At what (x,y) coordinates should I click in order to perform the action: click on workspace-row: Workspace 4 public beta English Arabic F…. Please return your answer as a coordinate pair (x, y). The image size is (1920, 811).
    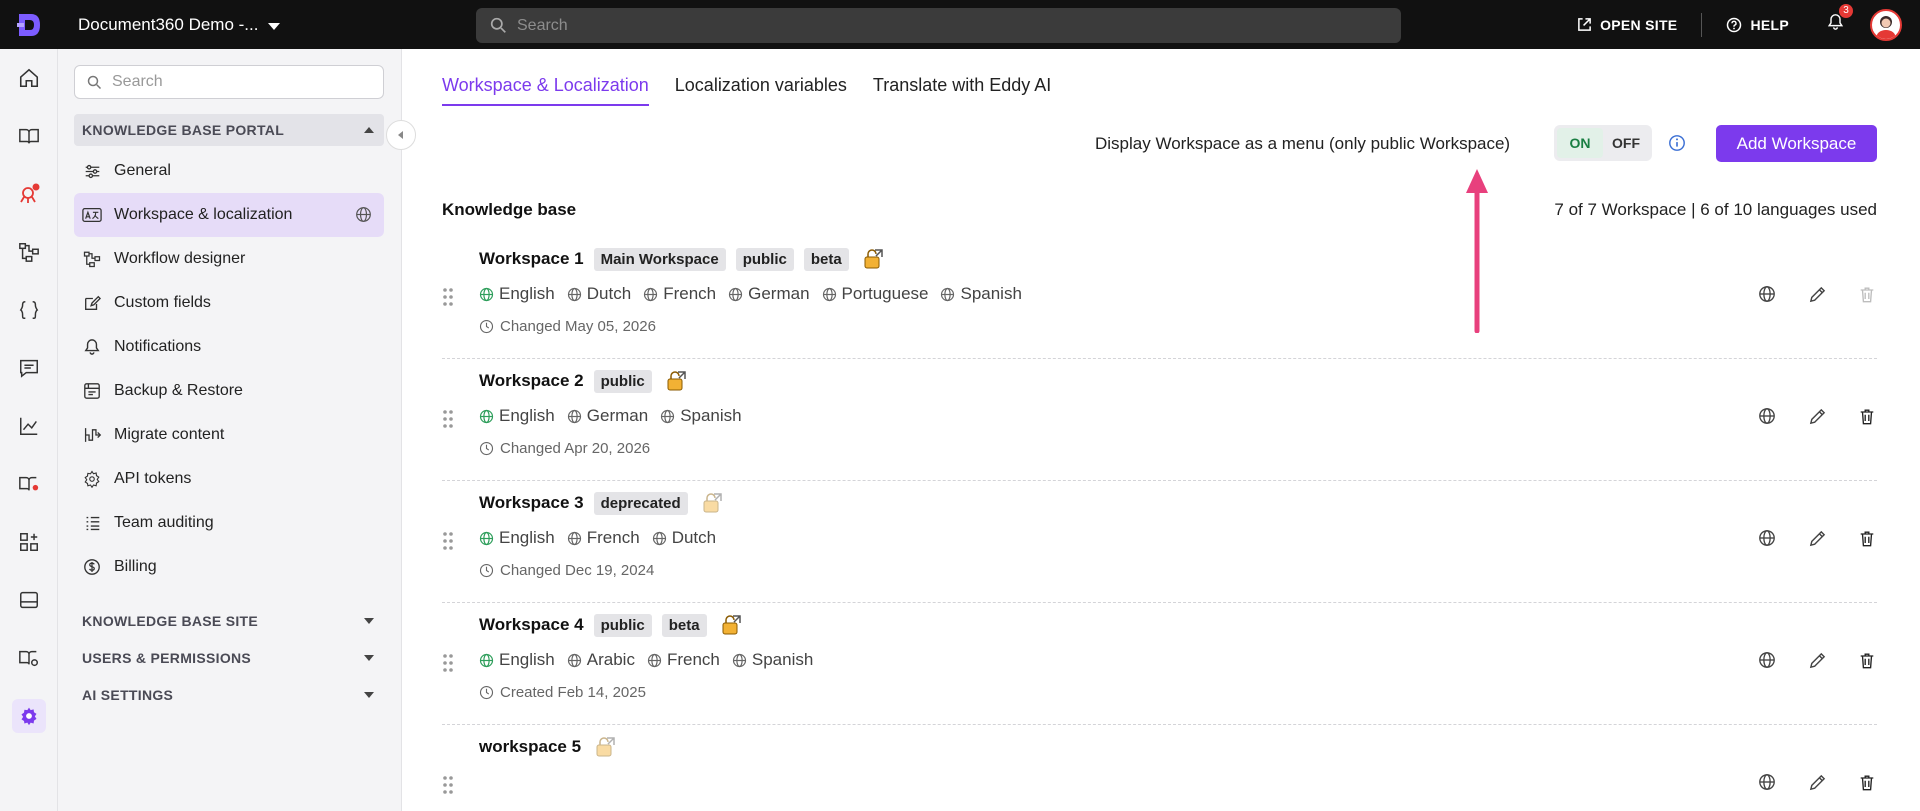
    Looking at the image, I should click on (1159, 664).